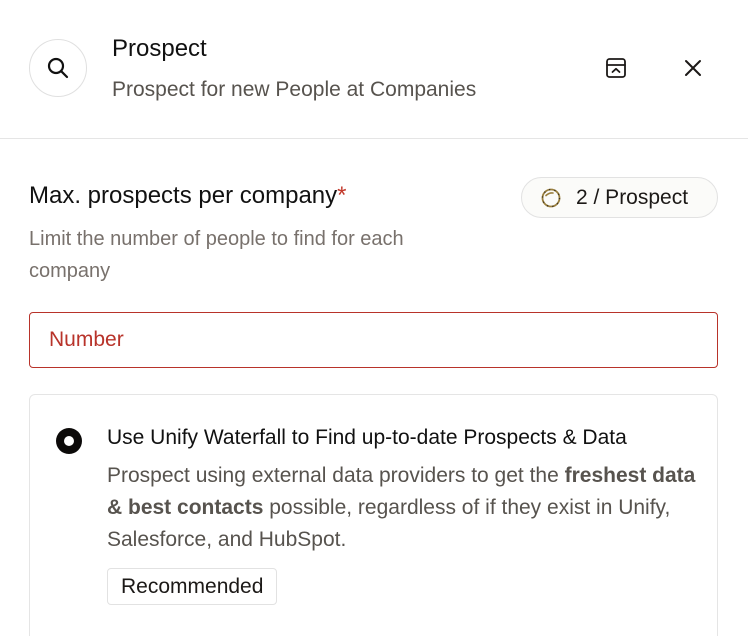 The height and width of the screenshot is (636, 748). I want to click on max-prospects-input, so click(373, 340).